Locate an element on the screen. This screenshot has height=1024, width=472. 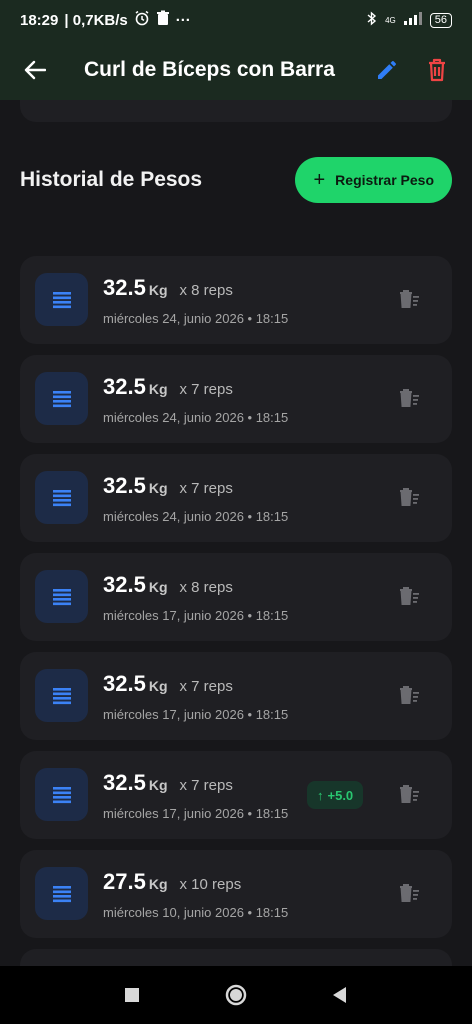
alarm-icon is located at coordinates (142, 20).